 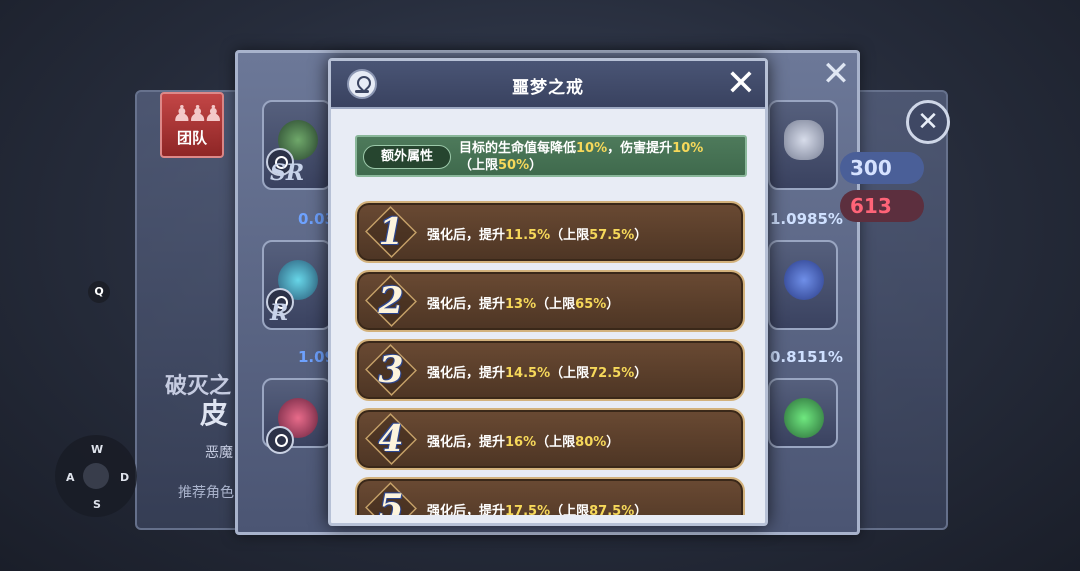 What do you see at coordinates (297, 145) in the screenshot?
I see `equipment-card-sr: SR` at bounding box center [297, 145].